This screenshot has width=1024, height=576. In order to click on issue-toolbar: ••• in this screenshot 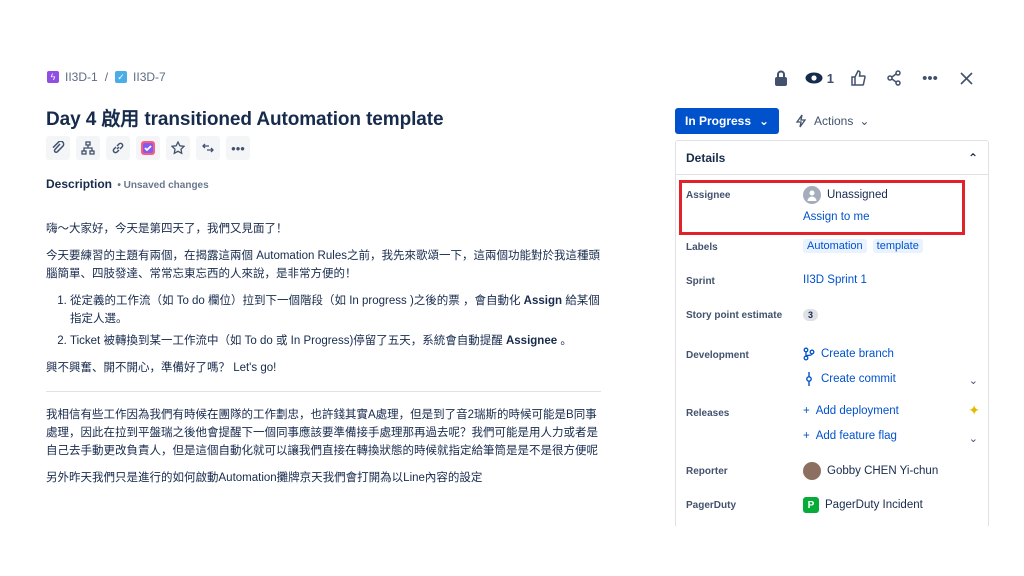, I will do `click(148, 148)`.